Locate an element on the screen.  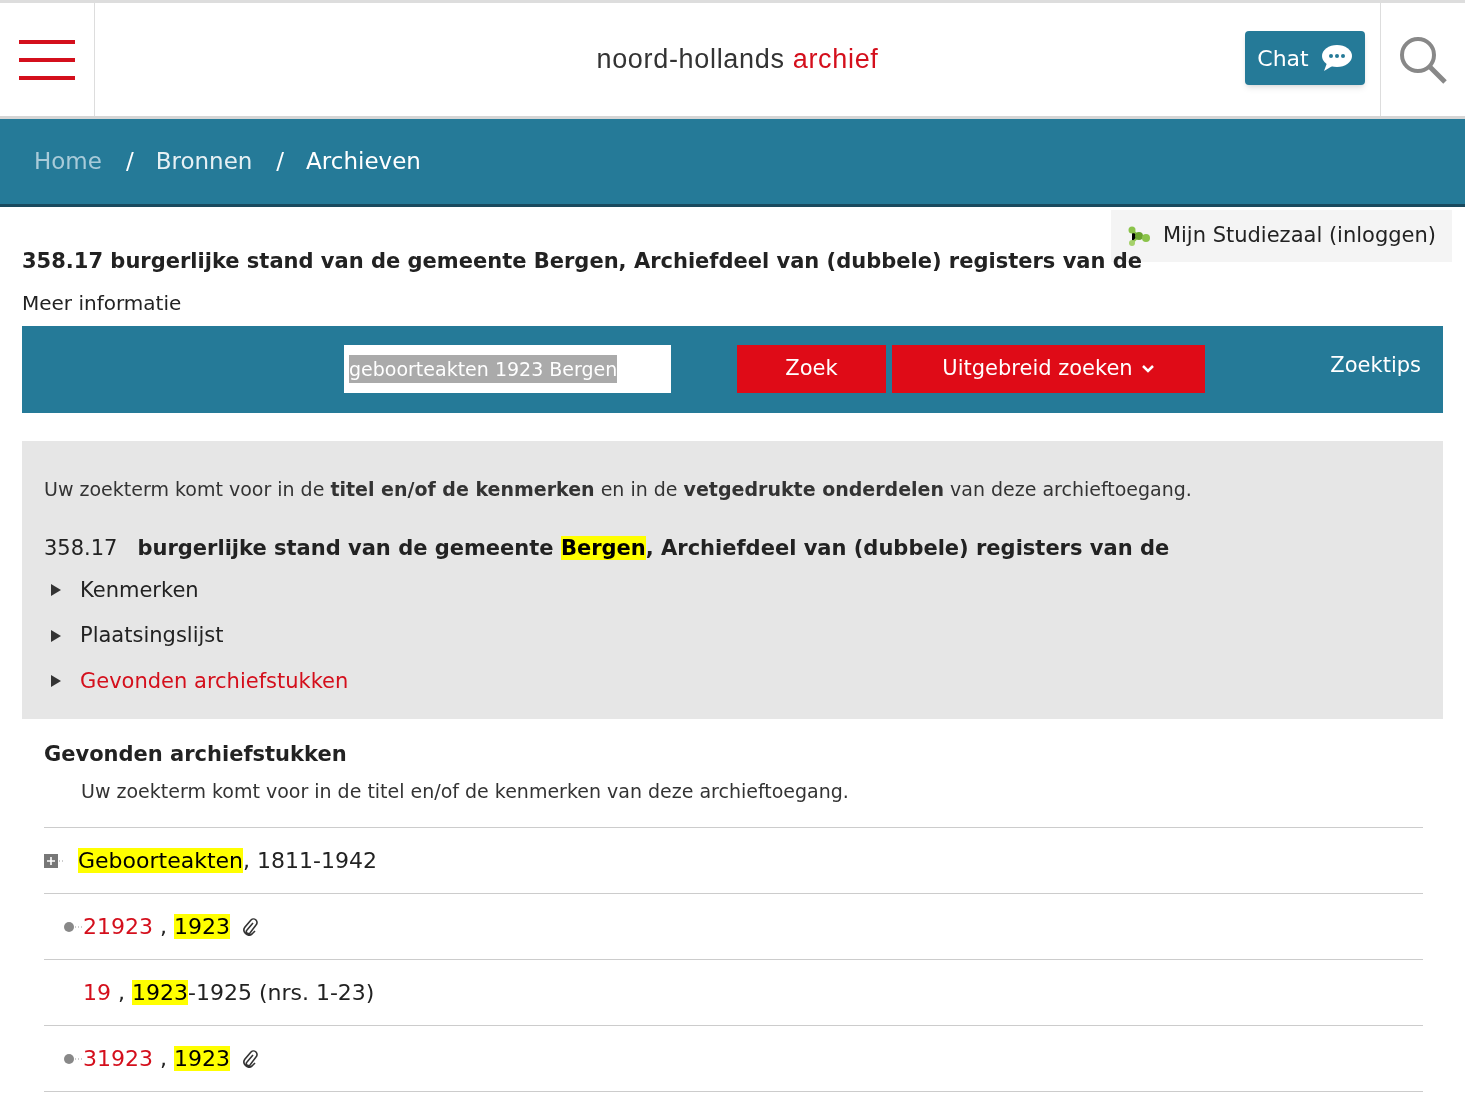
breadcrumb-link: Bronnen is located at coordinates (204, 161).